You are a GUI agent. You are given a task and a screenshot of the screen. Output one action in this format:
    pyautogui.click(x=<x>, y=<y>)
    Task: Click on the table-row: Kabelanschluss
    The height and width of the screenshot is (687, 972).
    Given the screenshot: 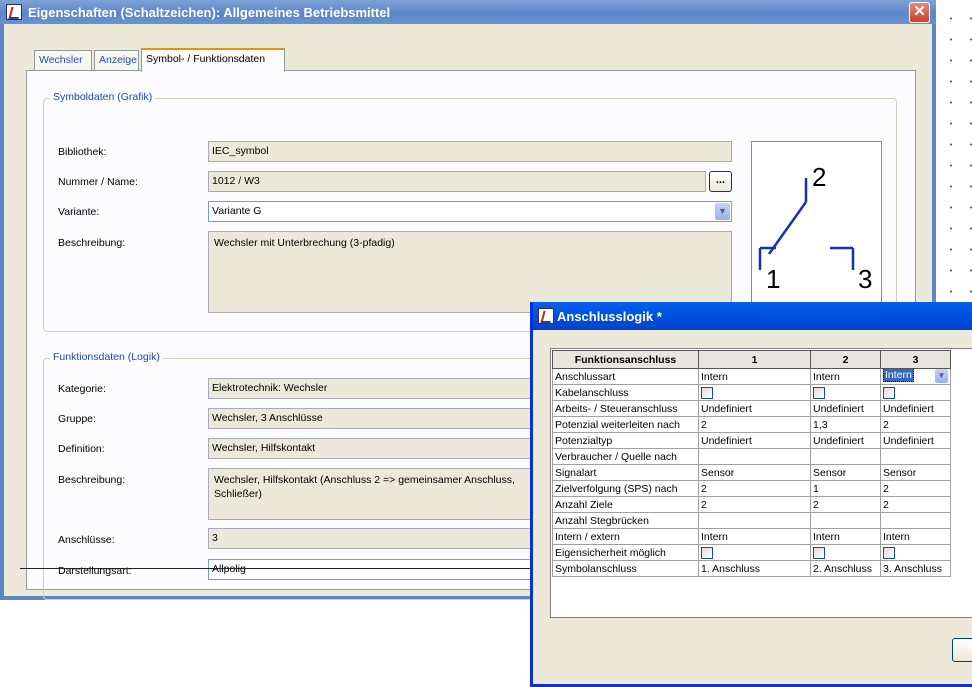 What is the action you would take?
    pyautogui.click(x=751, y=392)
    